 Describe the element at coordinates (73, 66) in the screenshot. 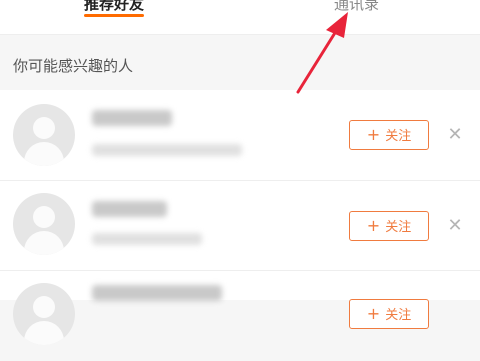

I see `section-title: 你可能感兴趣的人` at that location.